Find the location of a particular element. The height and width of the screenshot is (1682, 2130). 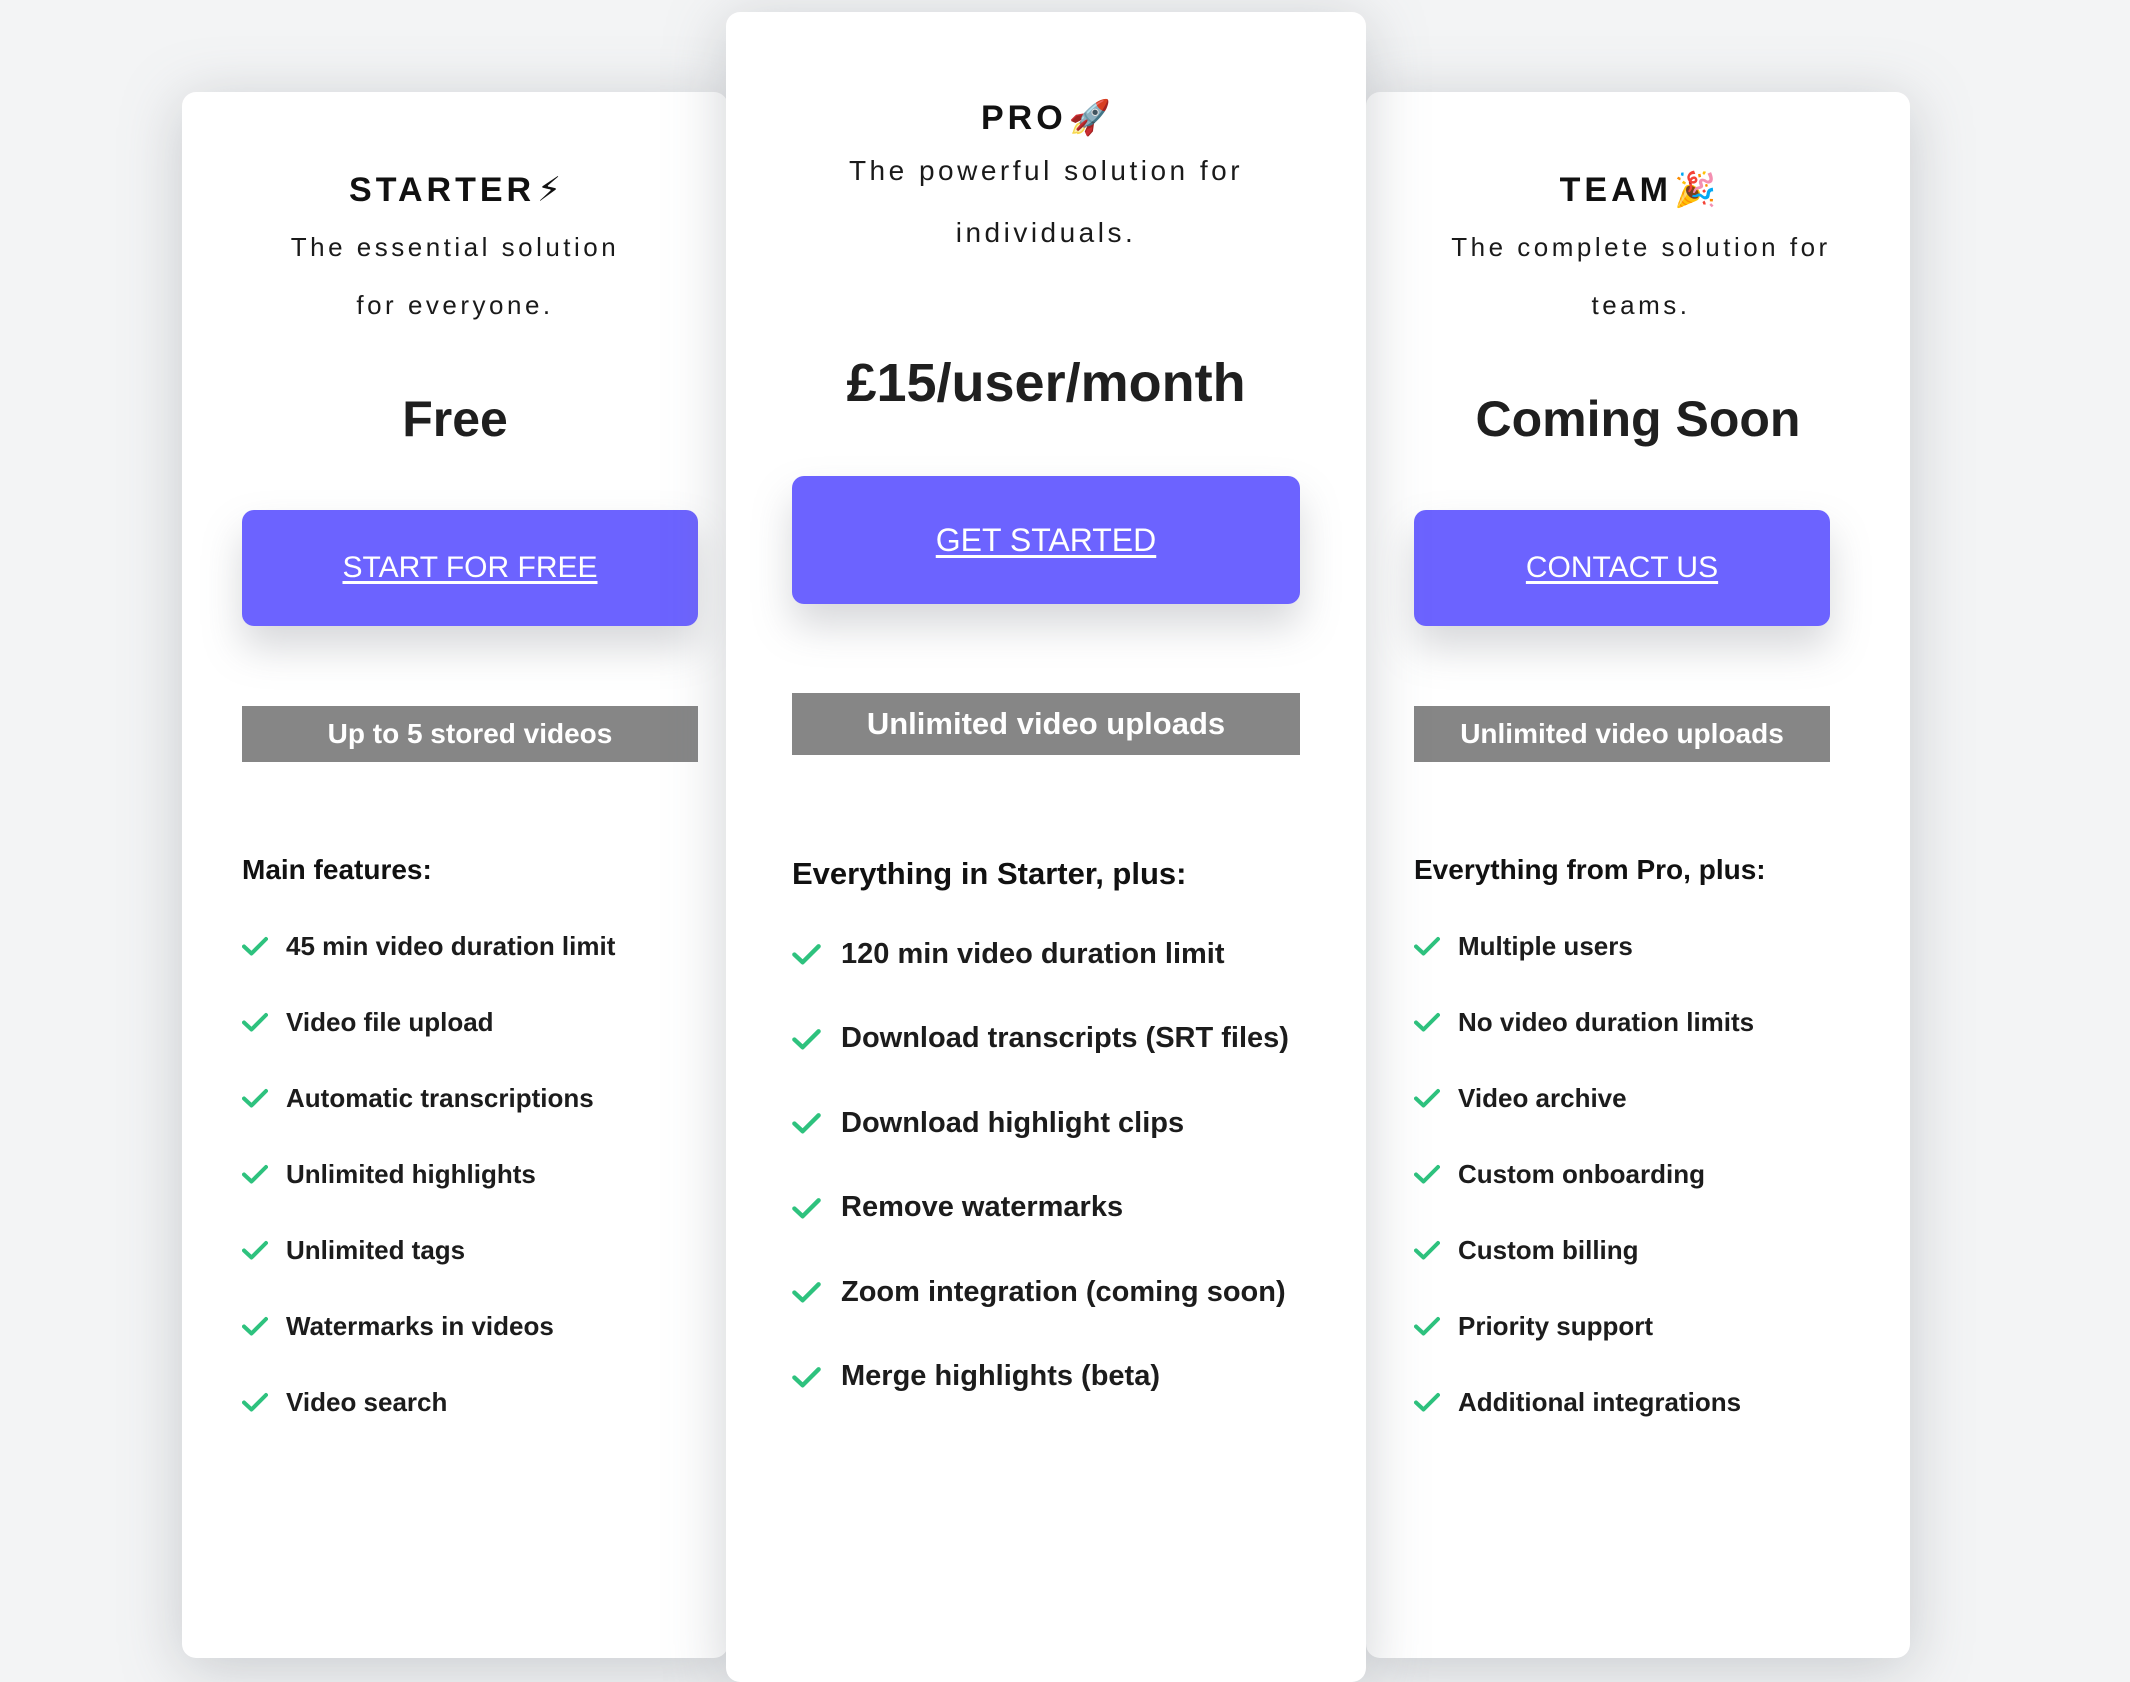

plan-price: Free is located at coordinates (455, 419).